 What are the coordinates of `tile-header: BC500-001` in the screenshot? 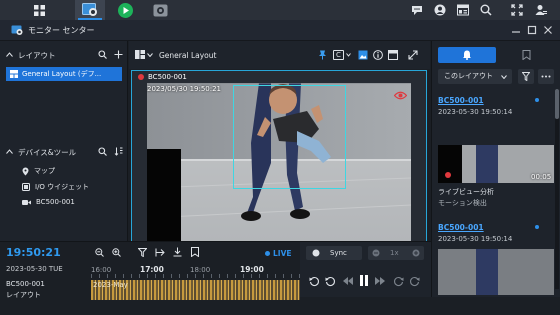 It's located at (279, 77).